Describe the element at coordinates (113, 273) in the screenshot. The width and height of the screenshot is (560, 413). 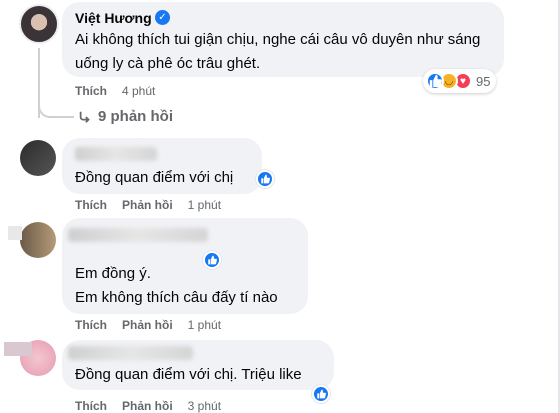
I see `reply-text-line1: Em đồng ý.` at that location.